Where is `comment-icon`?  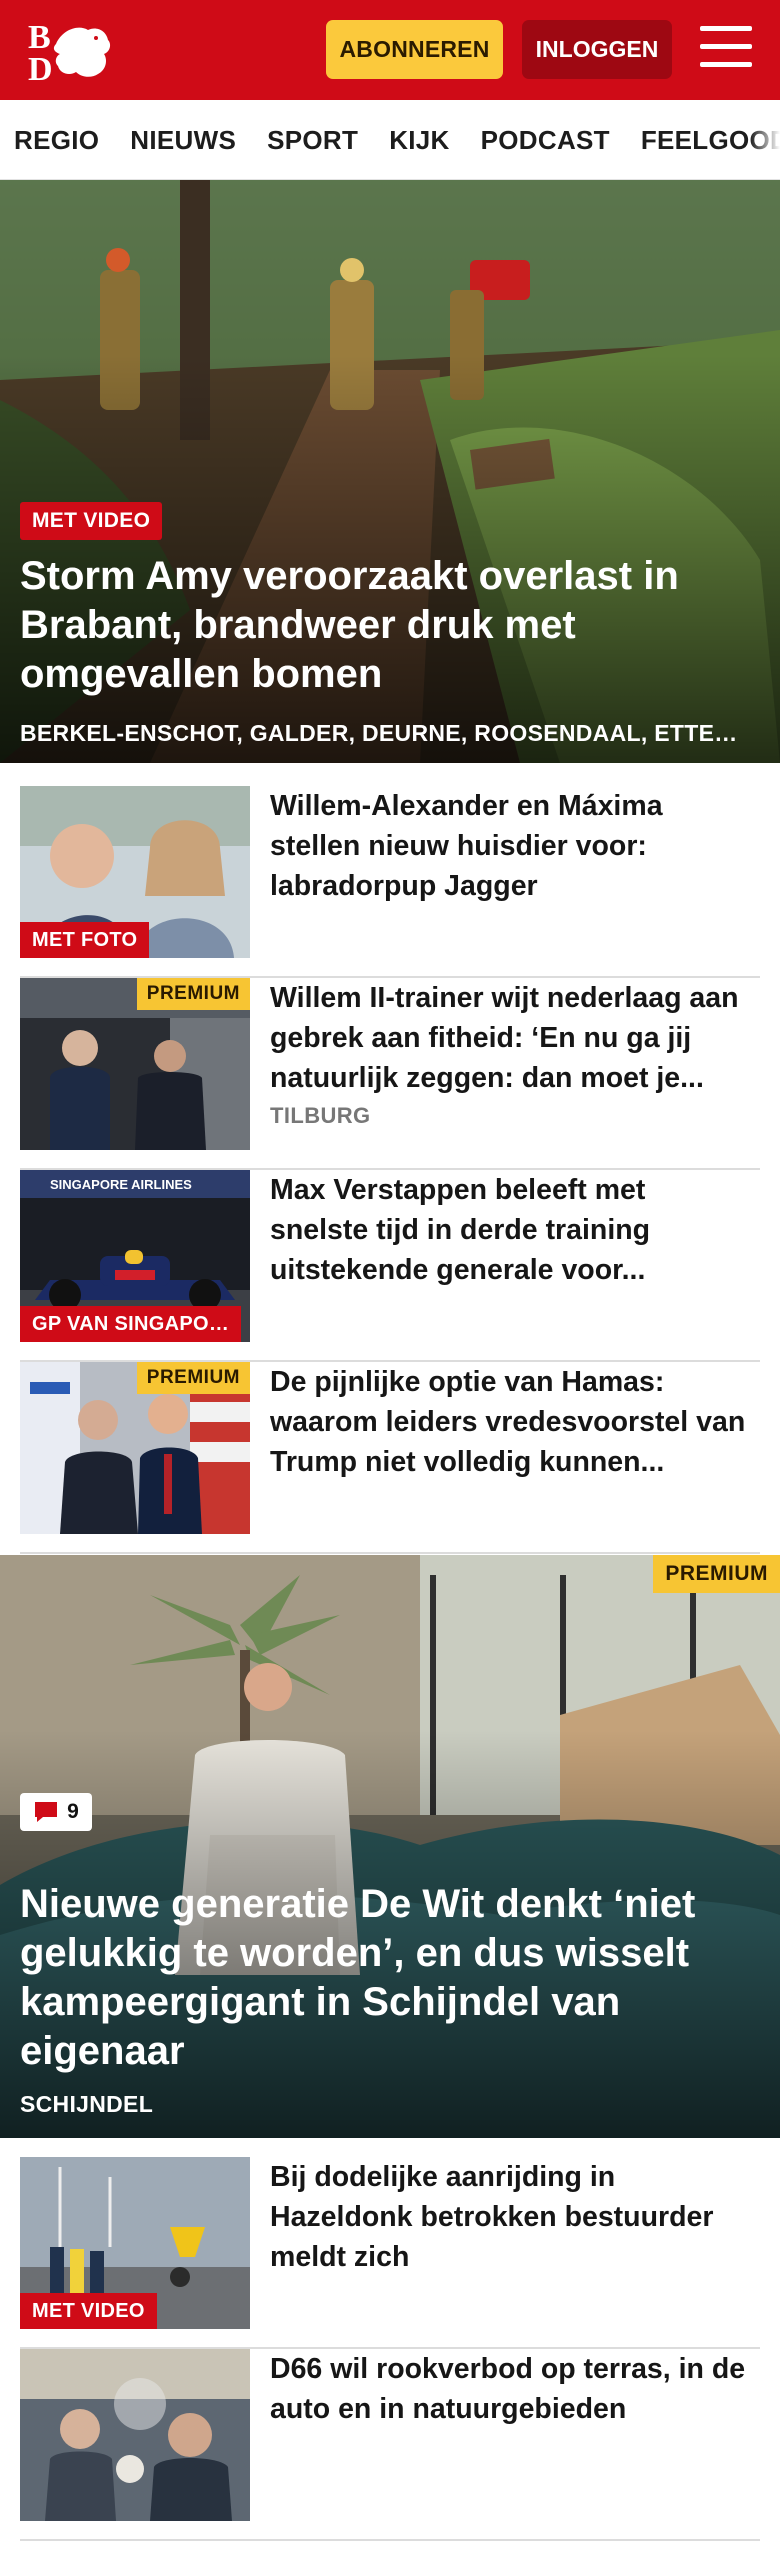
comment-icon is located at coordinates (46, 1812).